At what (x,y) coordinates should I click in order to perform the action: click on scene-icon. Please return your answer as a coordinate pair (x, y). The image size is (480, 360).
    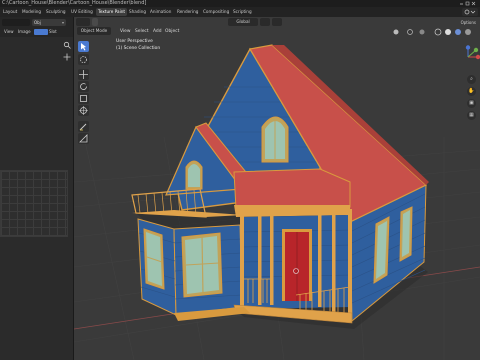
    Looking at the image, I should click on (470, 12).